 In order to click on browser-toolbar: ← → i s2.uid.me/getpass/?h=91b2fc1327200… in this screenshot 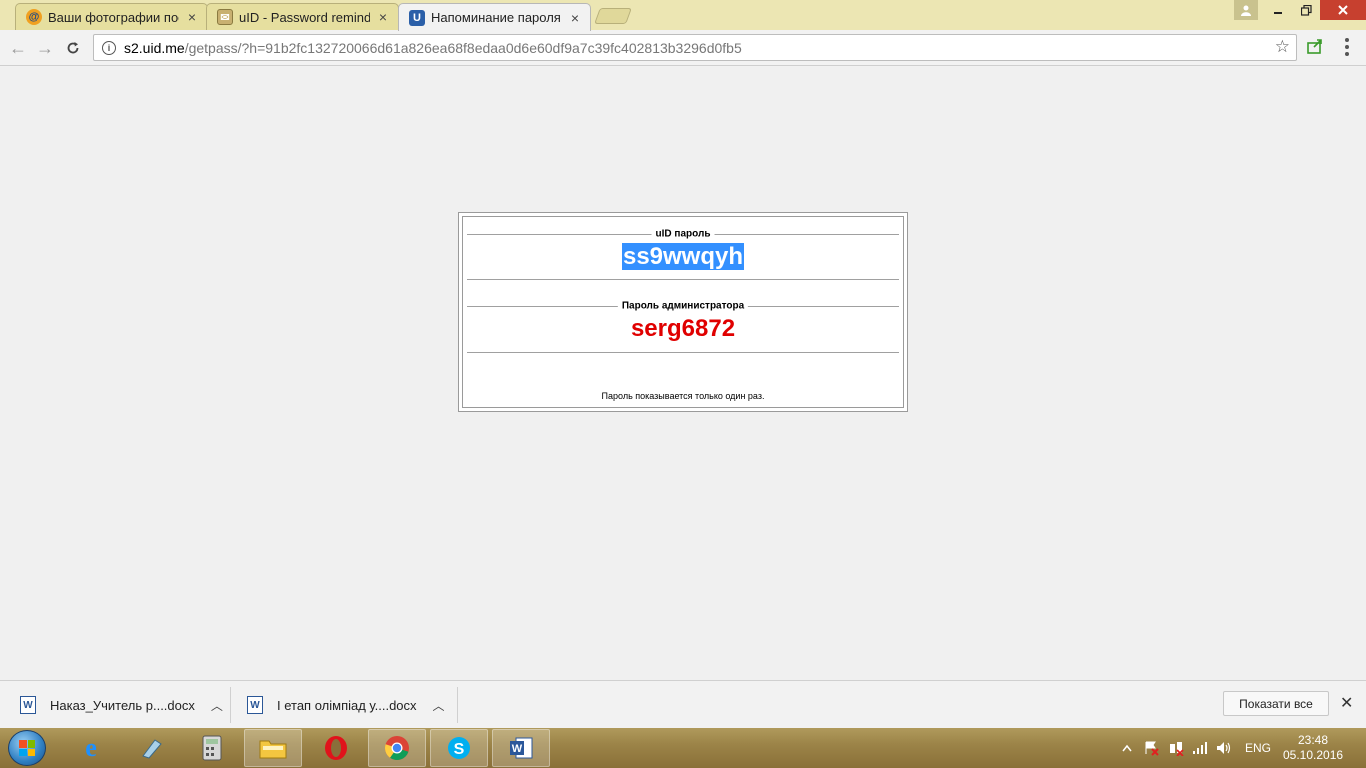, I will do `click(683, 48)`.